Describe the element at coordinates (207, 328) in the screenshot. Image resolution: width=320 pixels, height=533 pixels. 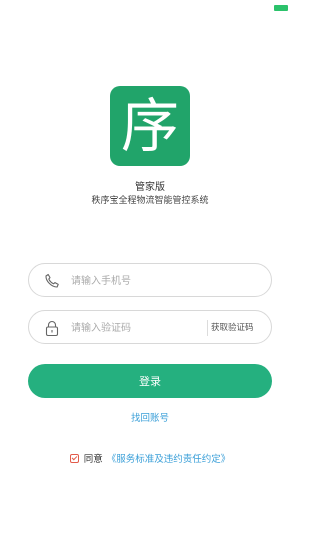
I see `field-divider` at that location.